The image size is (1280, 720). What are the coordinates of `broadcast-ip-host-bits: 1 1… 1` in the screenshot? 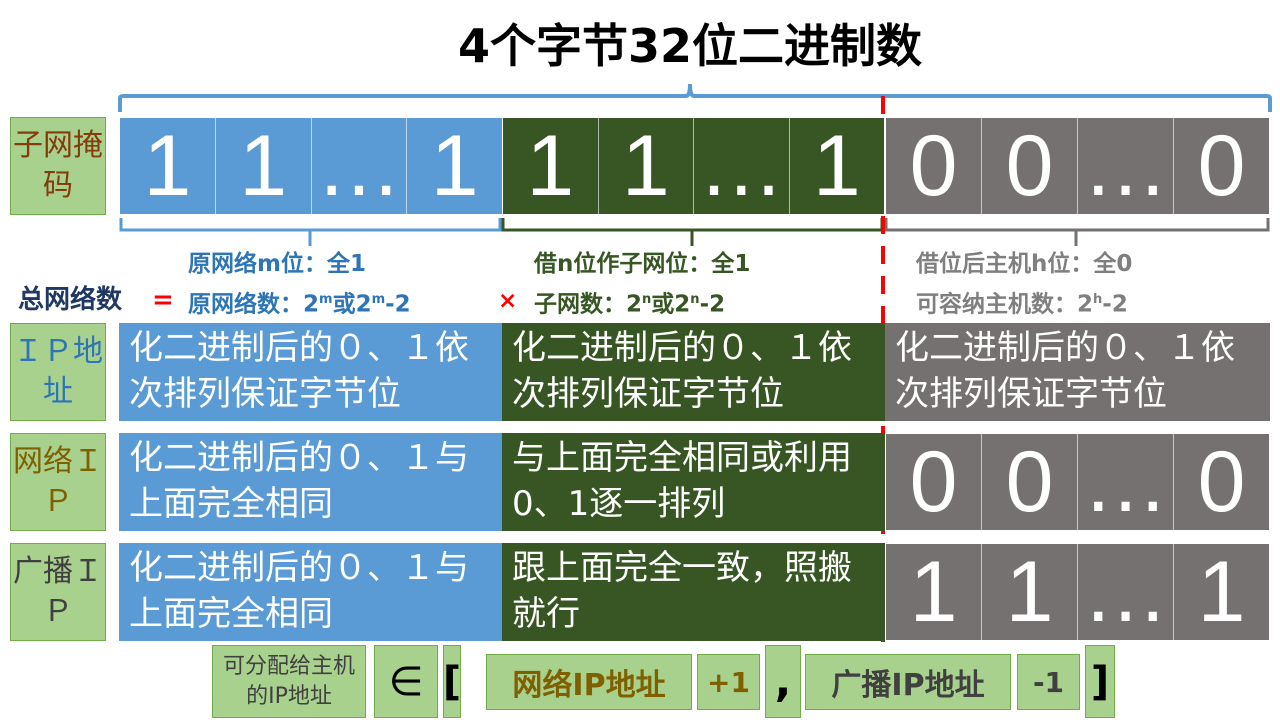 It's located at (1077, 592).